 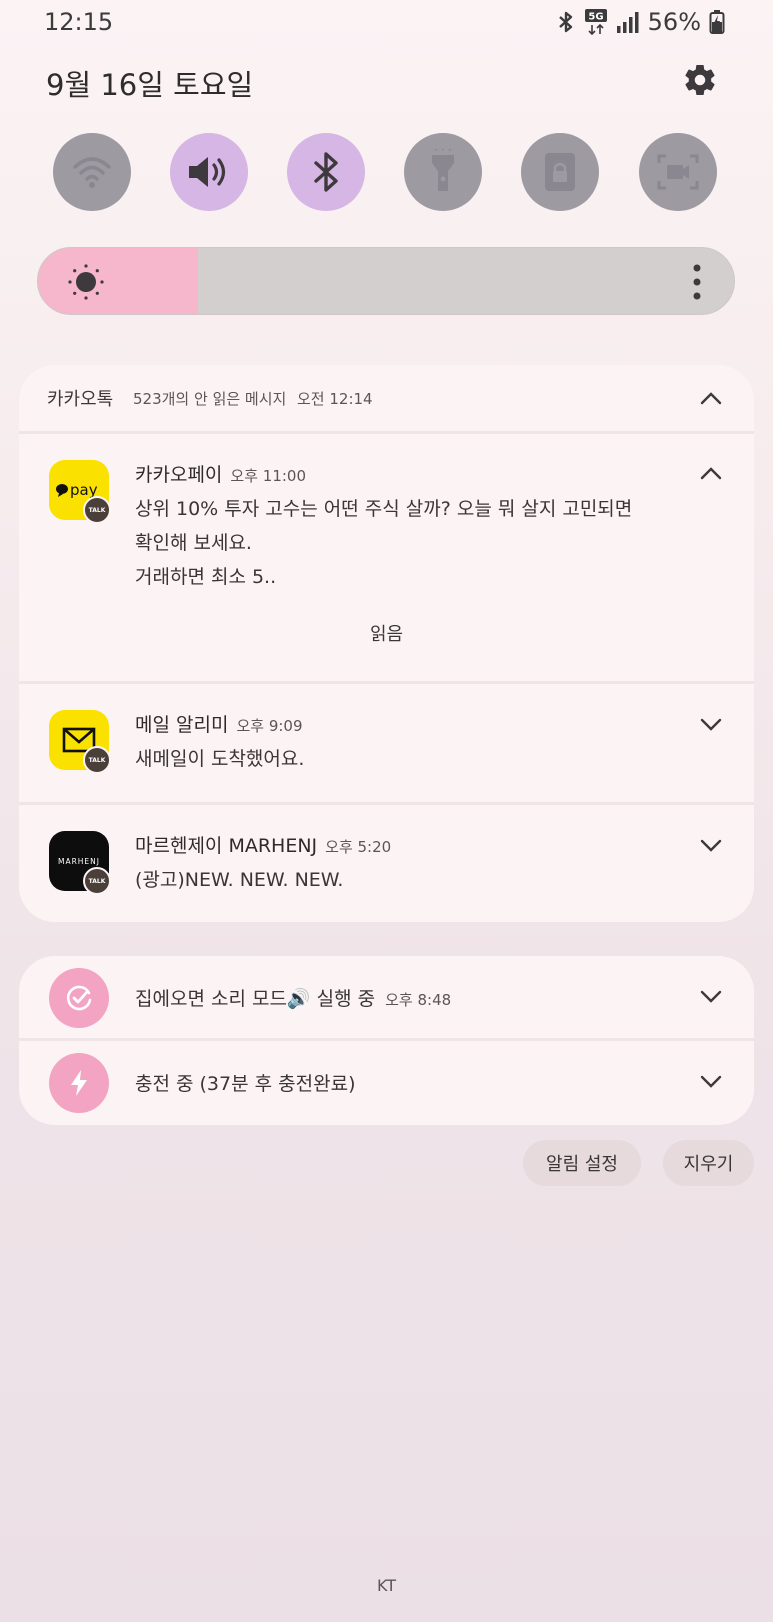 I want to click on notification-settings-button: 알림 설정, so click(x=582, y=1163).